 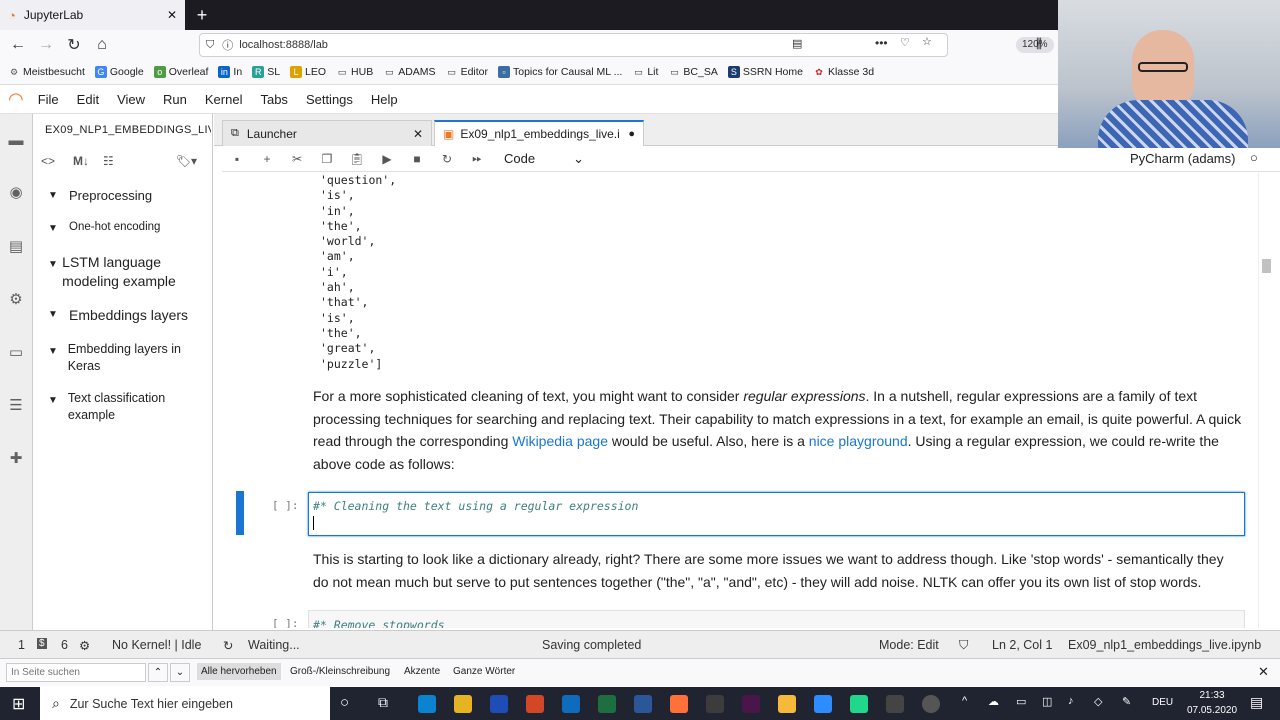 I want to click on bookmark-meistbesucht: ⚙ Meistbesucht, so click(x=46, y=72).